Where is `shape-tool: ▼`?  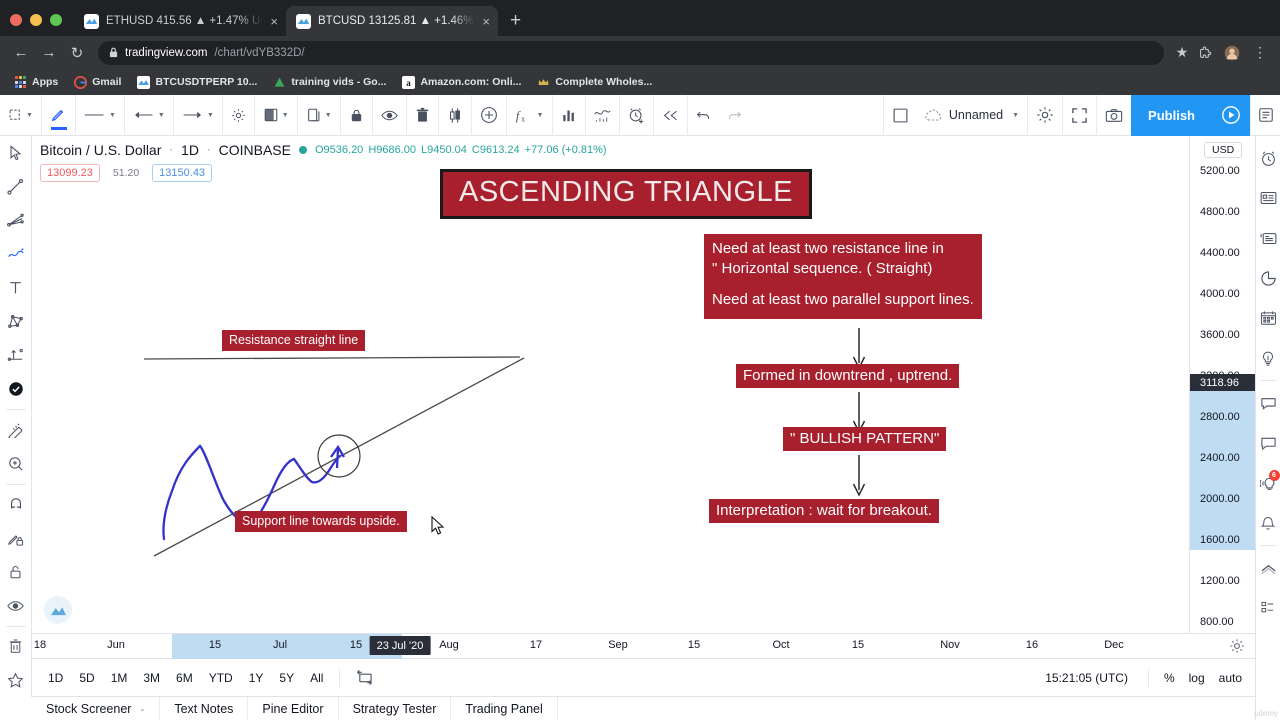
shape-tool: ▼ is located at coordinates (275, 115).